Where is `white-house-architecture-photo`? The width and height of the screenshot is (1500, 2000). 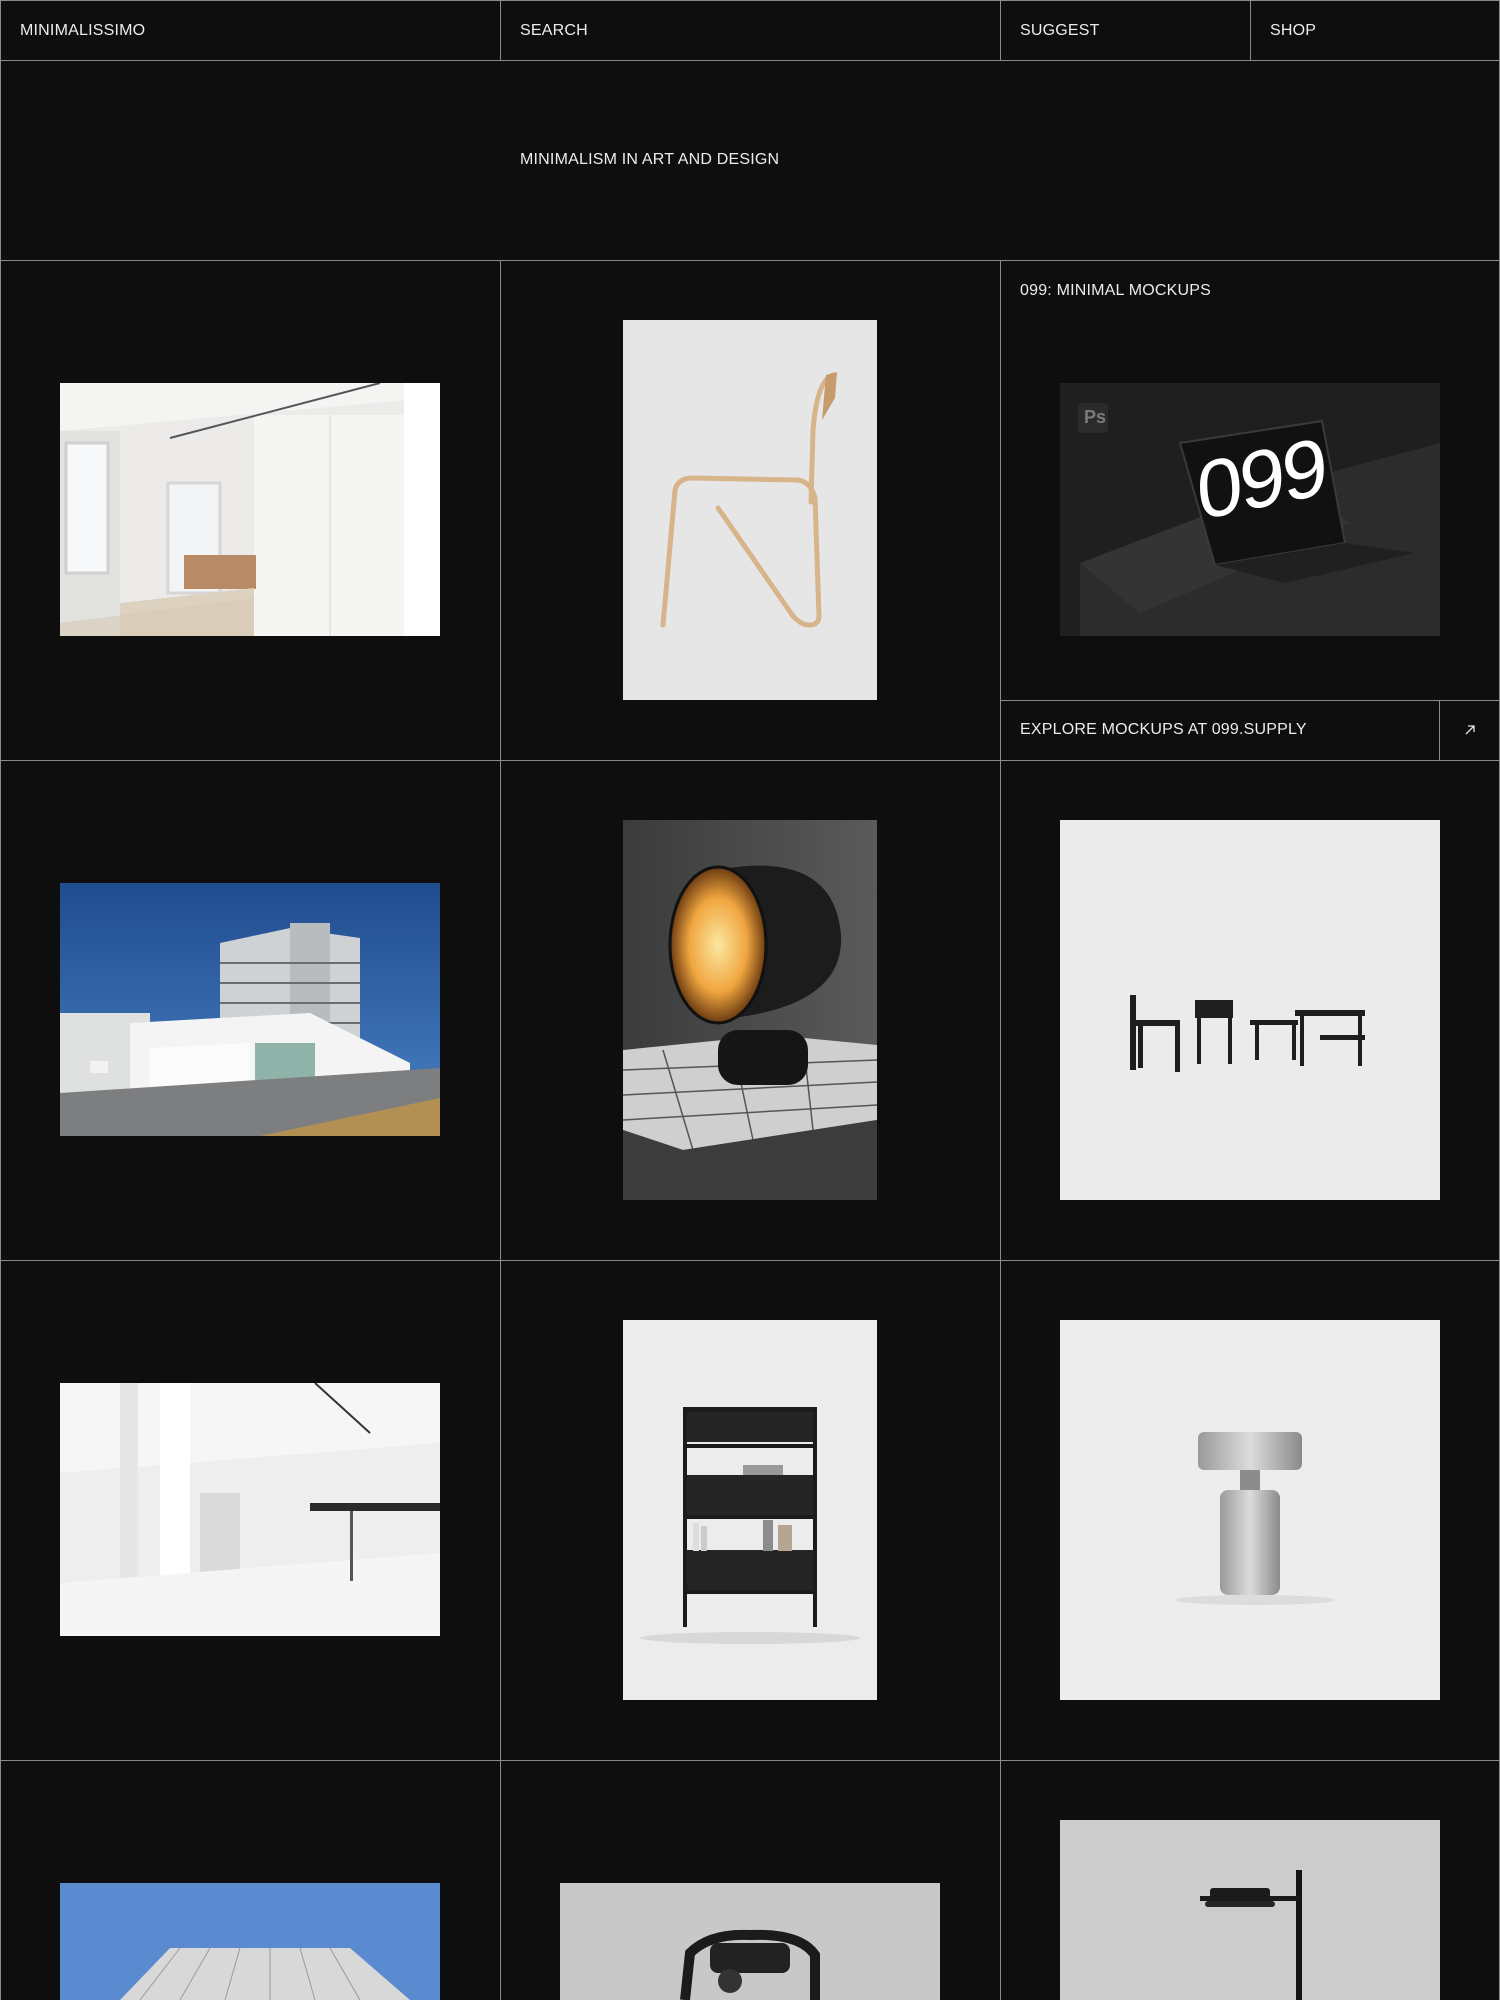 white-house-architecture-photo is located at coordinates (250, 1009).